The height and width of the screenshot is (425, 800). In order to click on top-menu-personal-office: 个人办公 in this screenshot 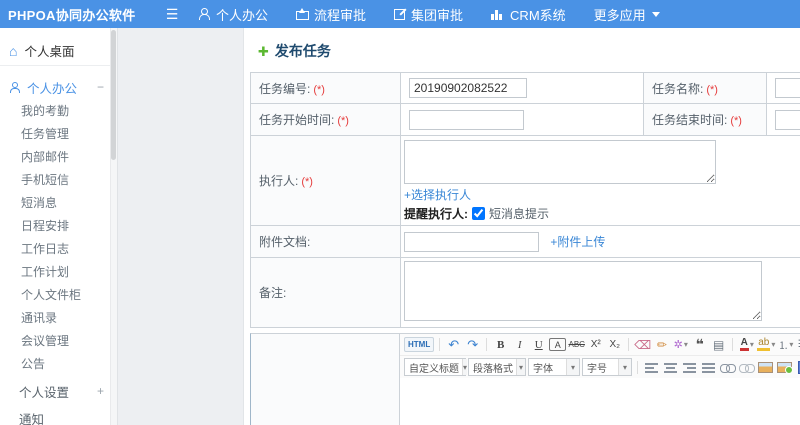, I will do `click(233, 14)`.